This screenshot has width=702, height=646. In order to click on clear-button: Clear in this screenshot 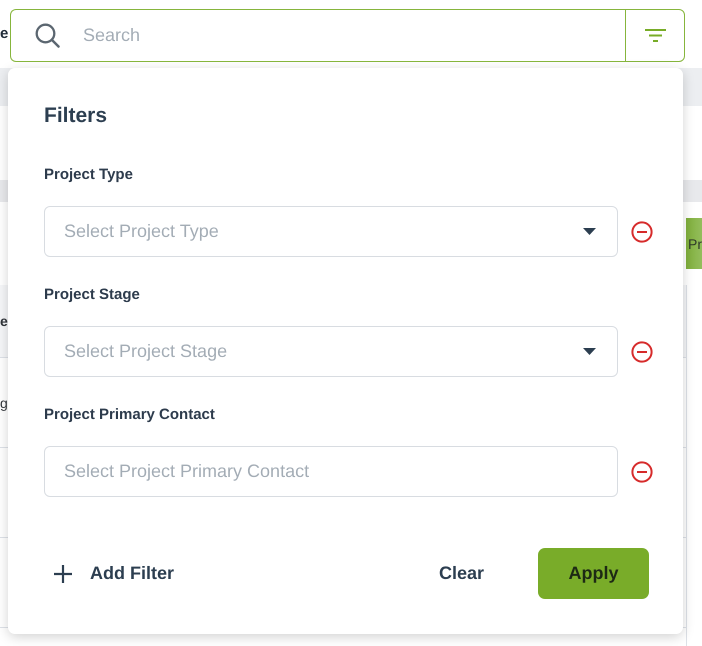, I will do `click(461, 573)`.